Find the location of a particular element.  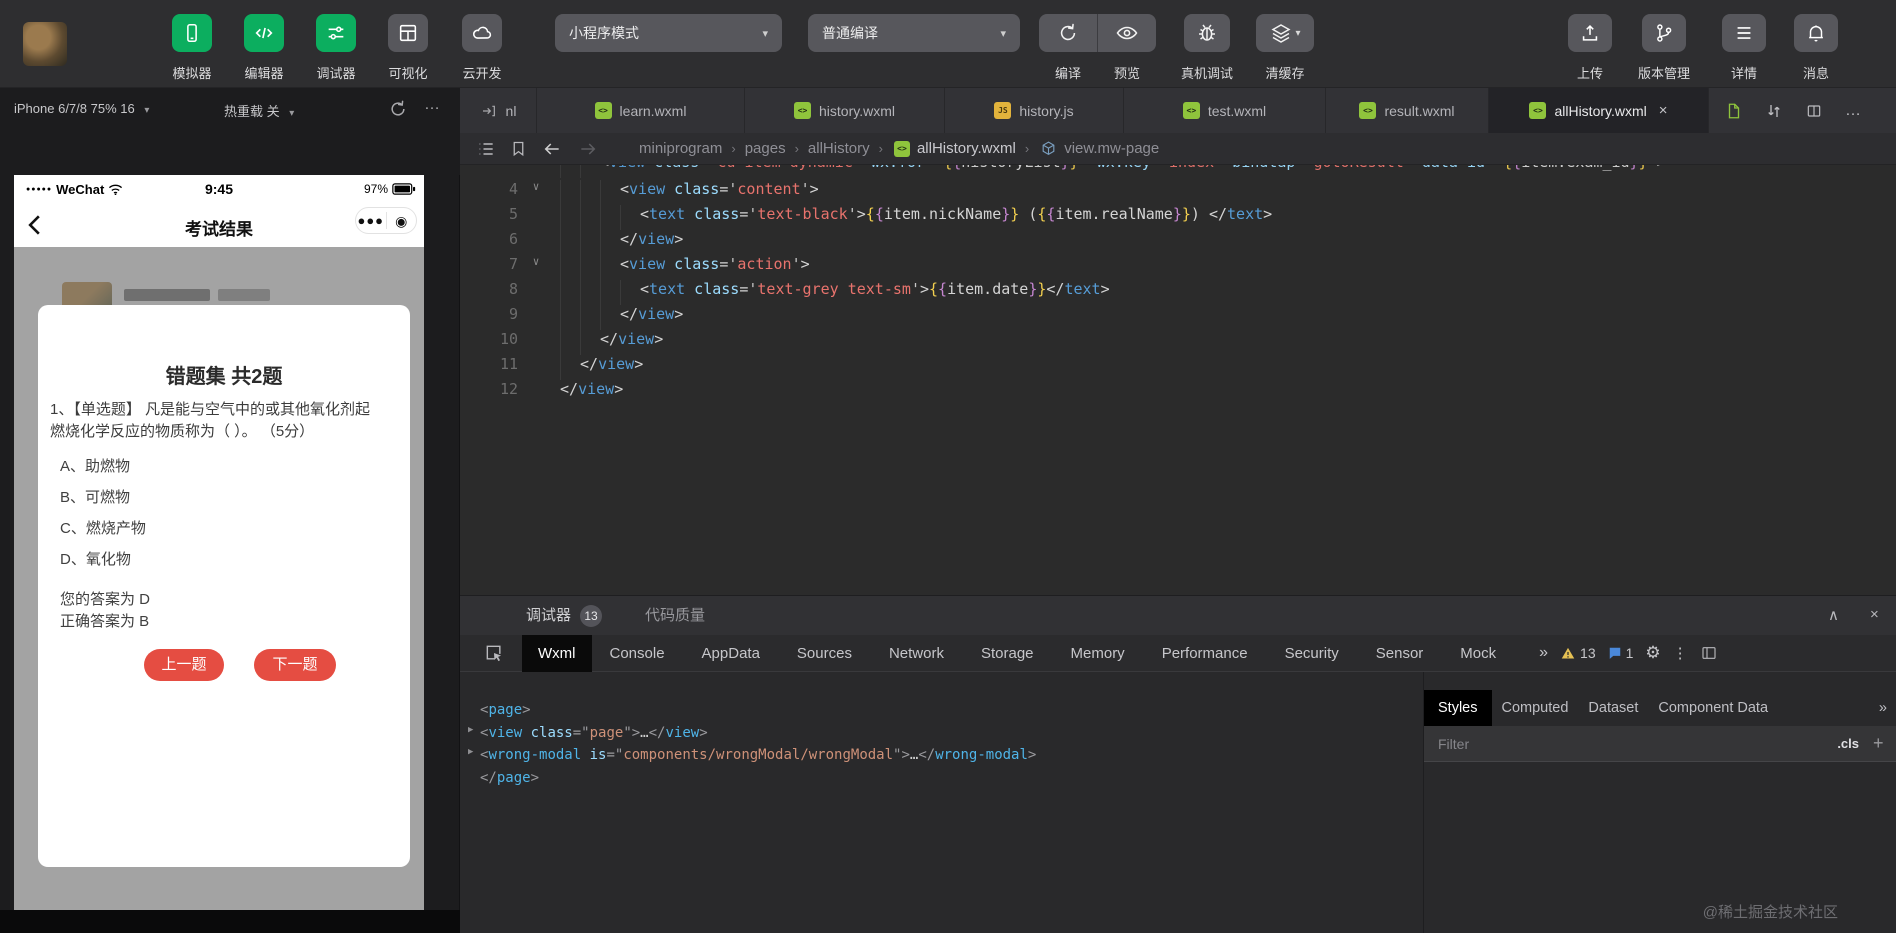

消息-button is located at coordinates (1816, 33).